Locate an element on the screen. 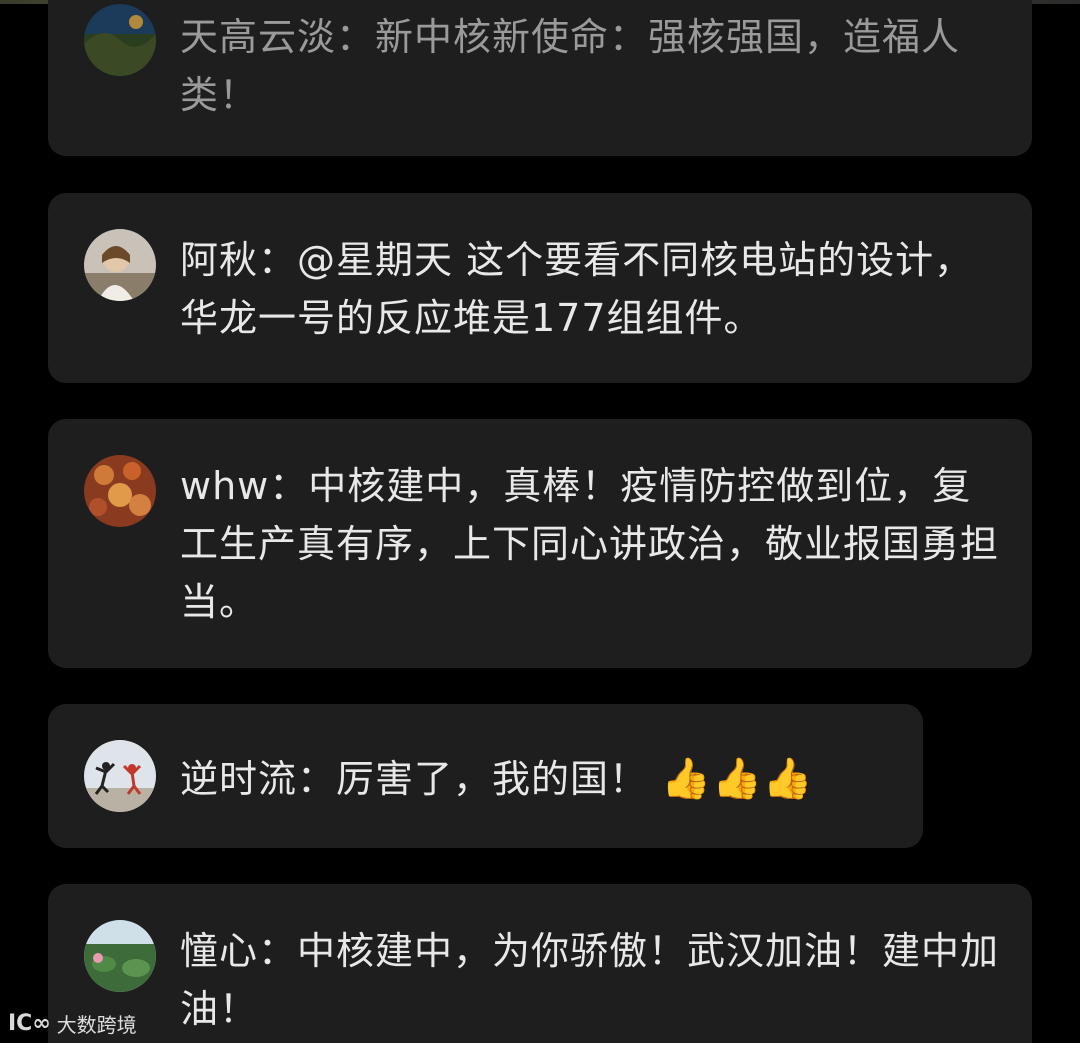  comment-author: 天高云淡 is located at coordinates (258, 37).